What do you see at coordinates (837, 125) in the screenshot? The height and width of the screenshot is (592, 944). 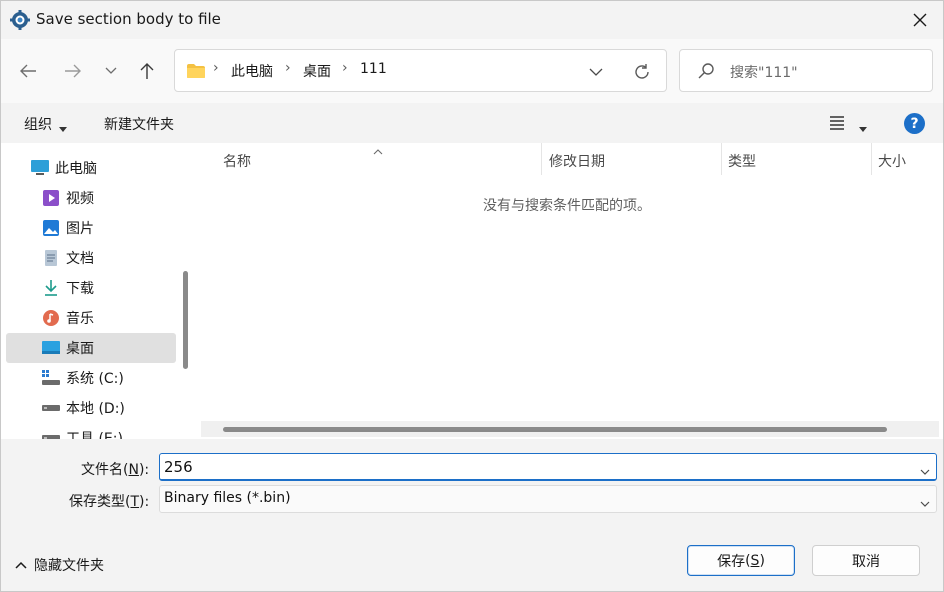 I see `view-options-icon` at bounding box center [837, 125].